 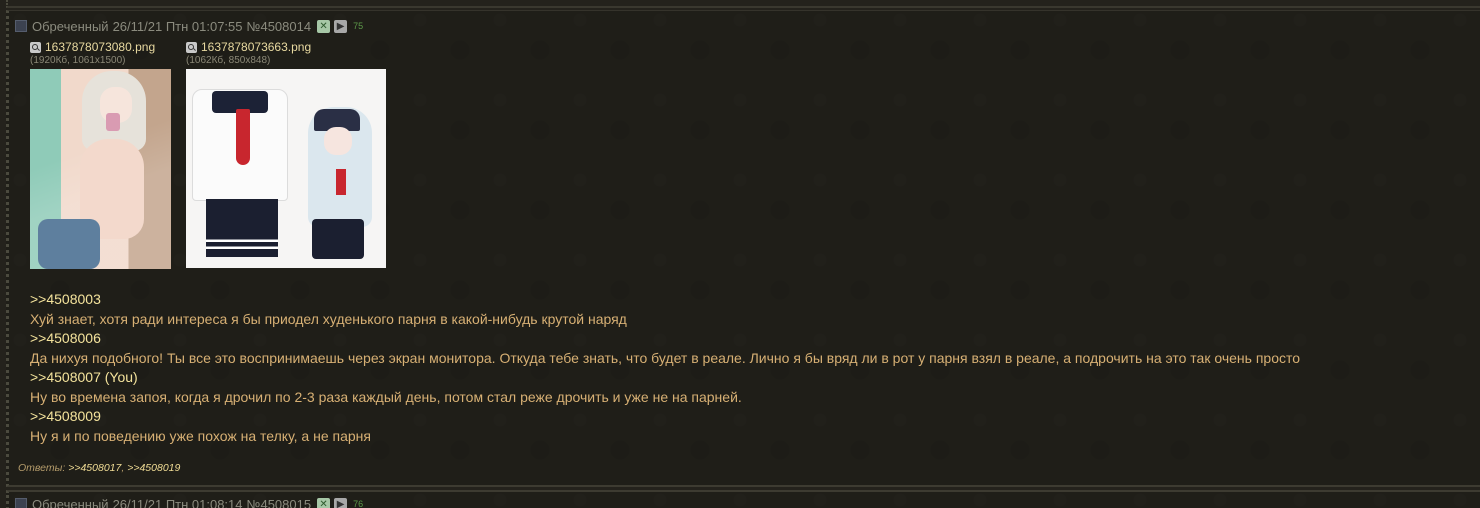 What do you see at coordinates (177, 26) in the screenshot?
I see `post-datetime: 26/11/21 Птн 01:07:55` at bounding box center [177, 26].